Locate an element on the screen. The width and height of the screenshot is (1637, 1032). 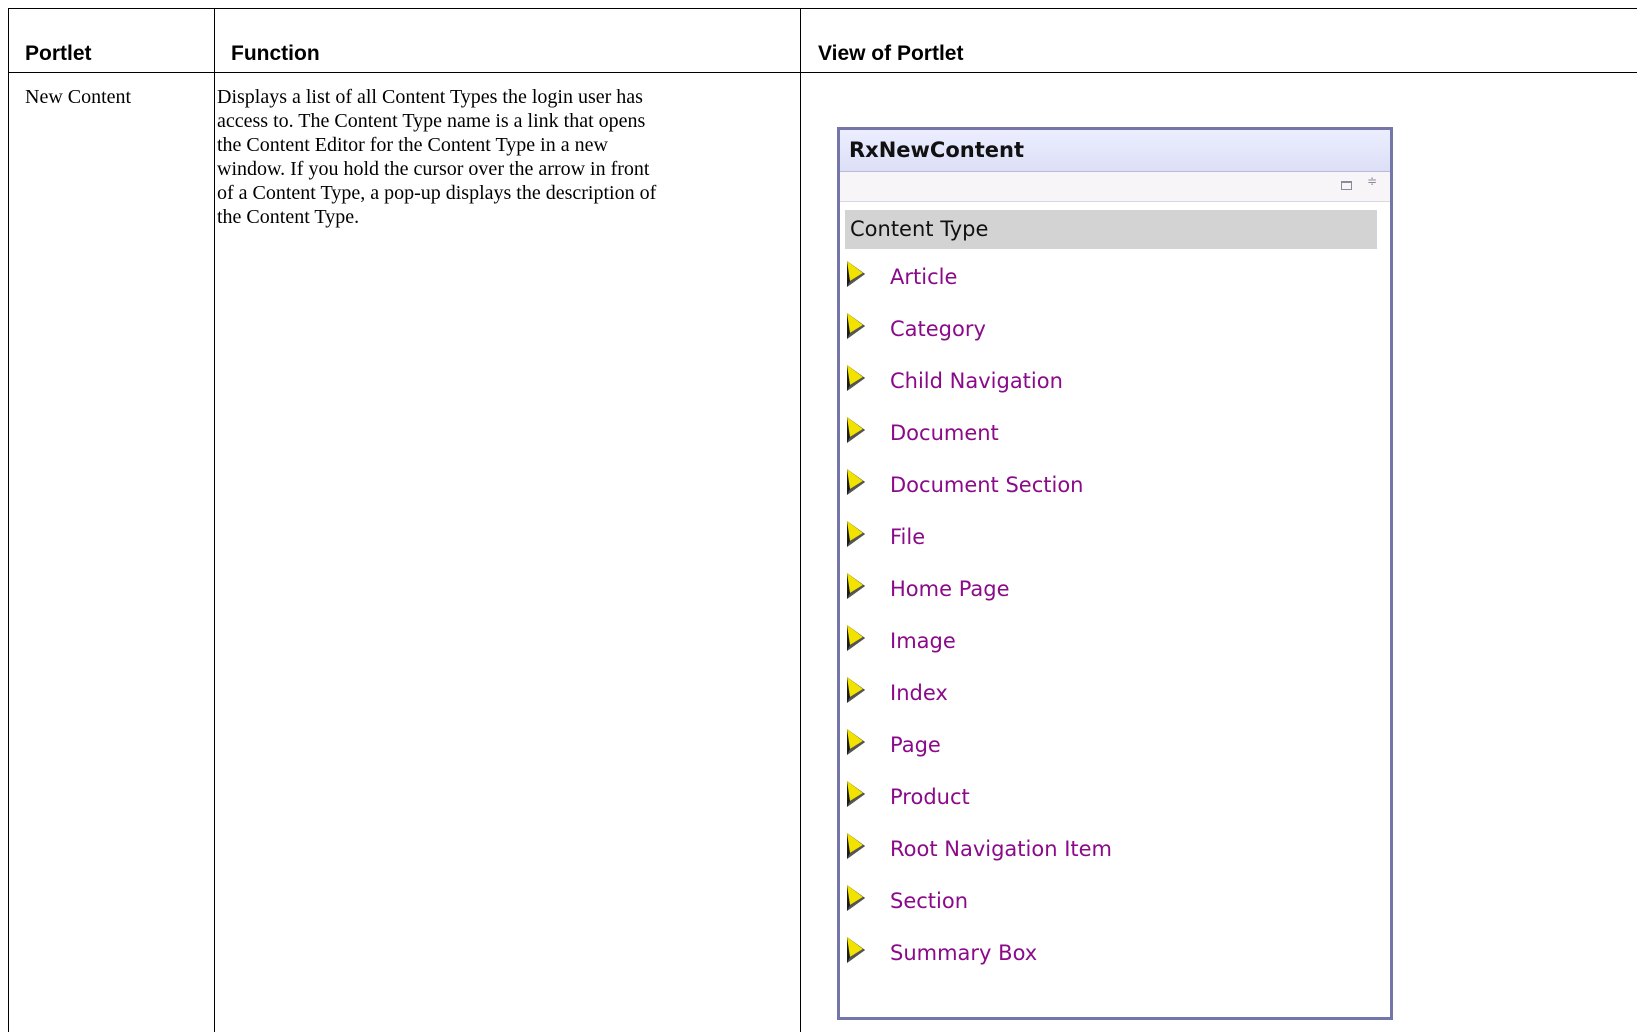
header-portlet: Portlet is located at coordinates (58, 53).